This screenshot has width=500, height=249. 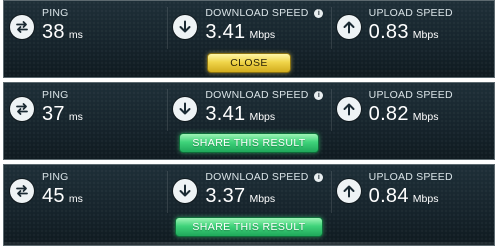 I want to click on panel-bottom-edge, so click(x=249, y=243).